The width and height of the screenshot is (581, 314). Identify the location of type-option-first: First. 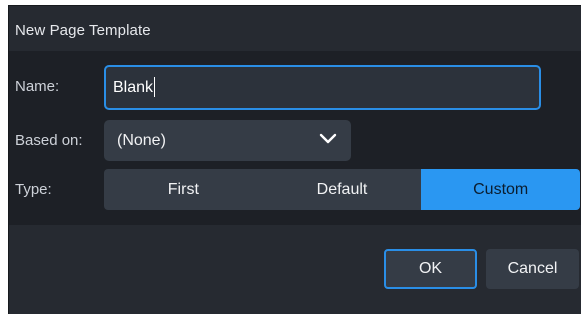
(183, 189).